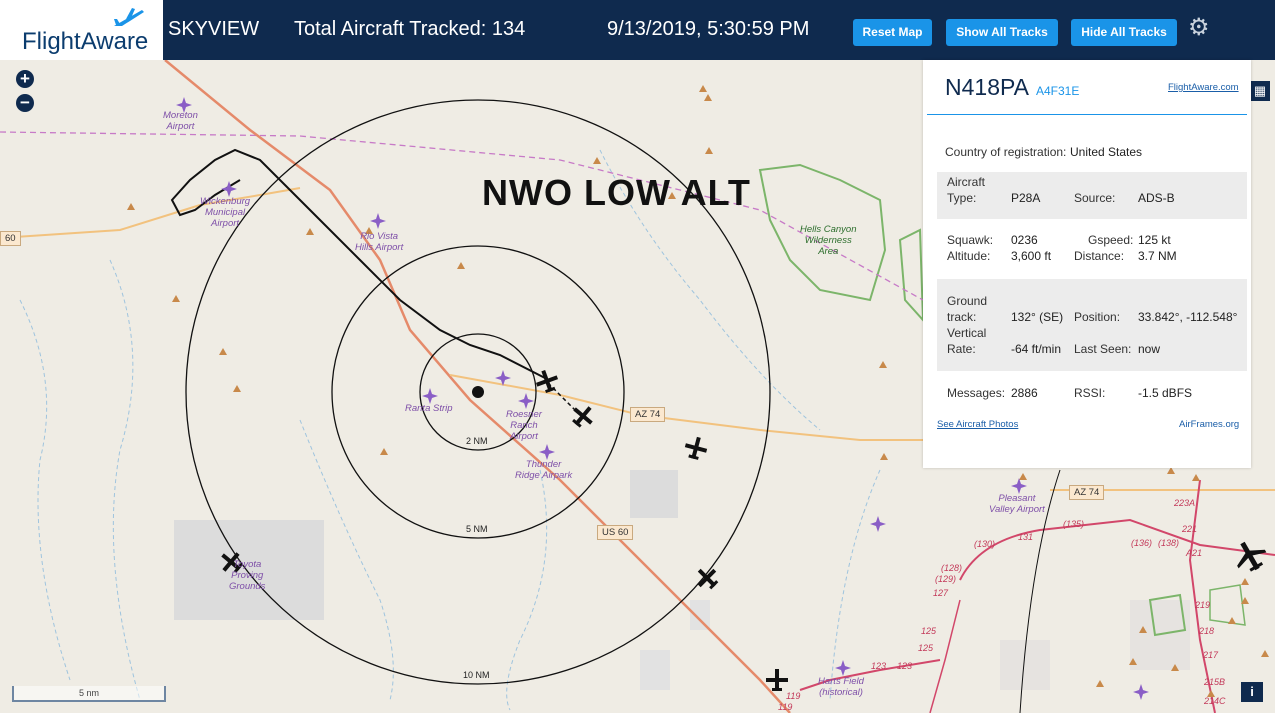  What do you see at coordinates (841, 687) in the screenshot?
I see `airport-label: Harts Field (historical)` at bounding box center [841, 687].